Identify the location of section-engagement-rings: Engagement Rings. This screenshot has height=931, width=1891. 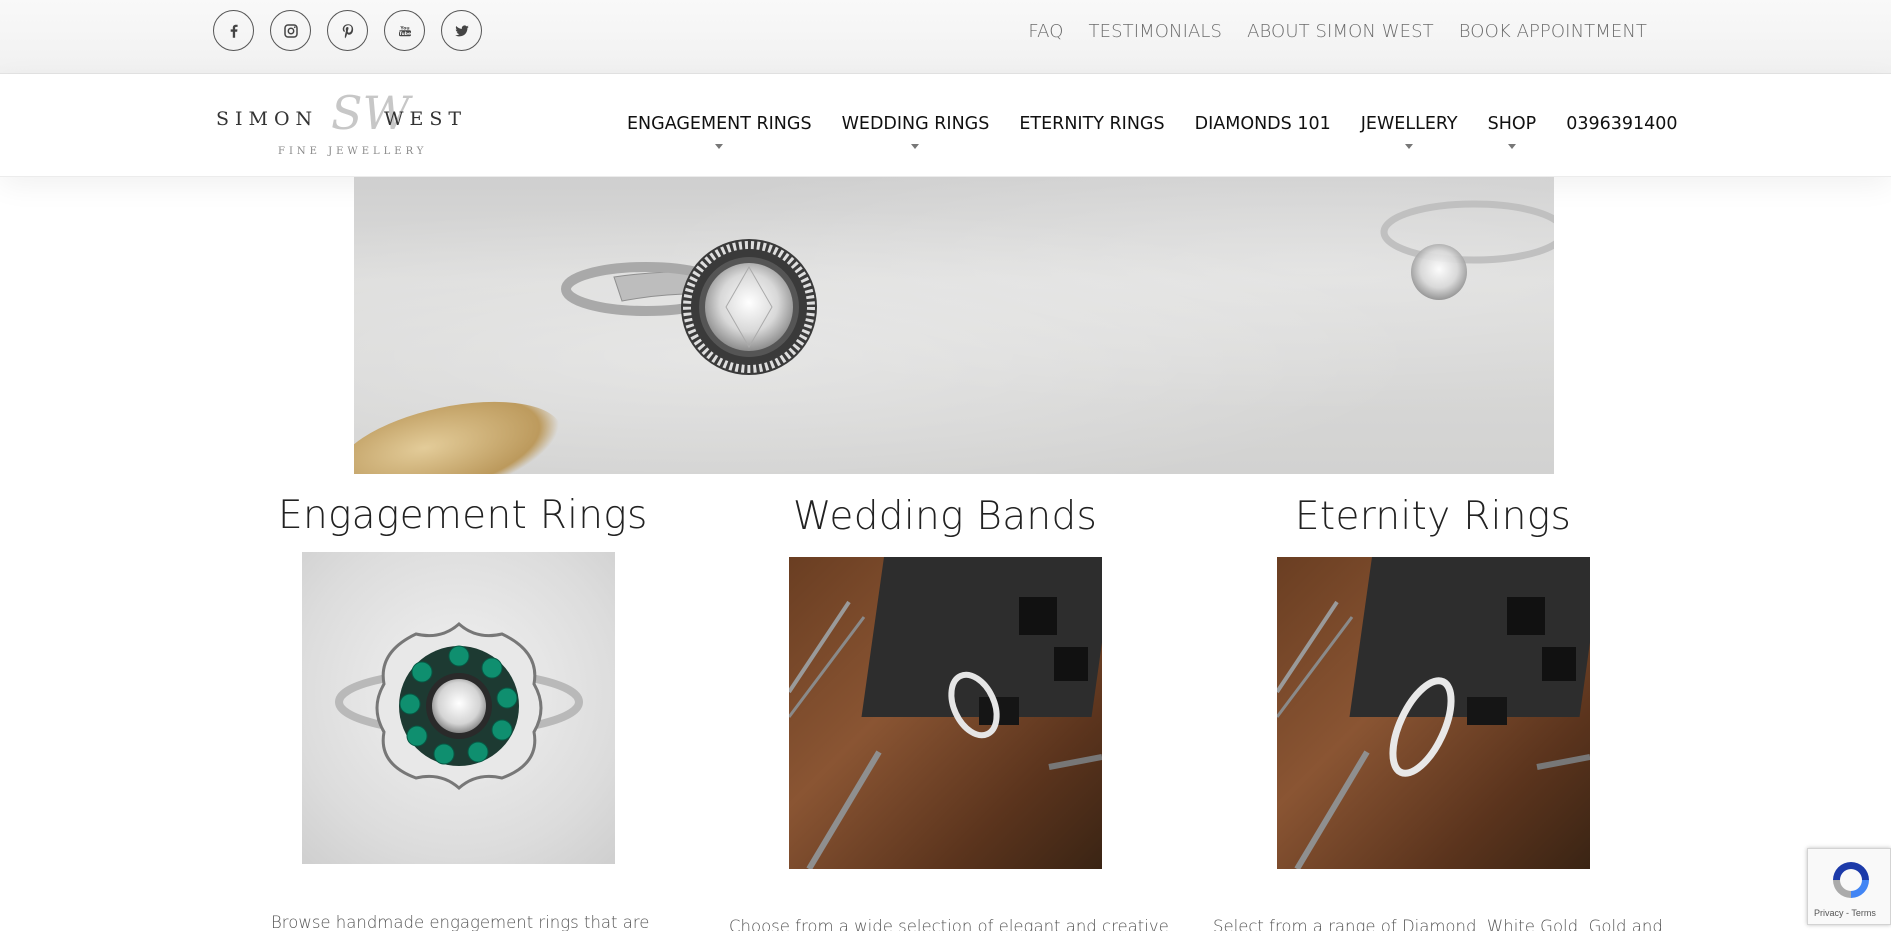
(463, 515).